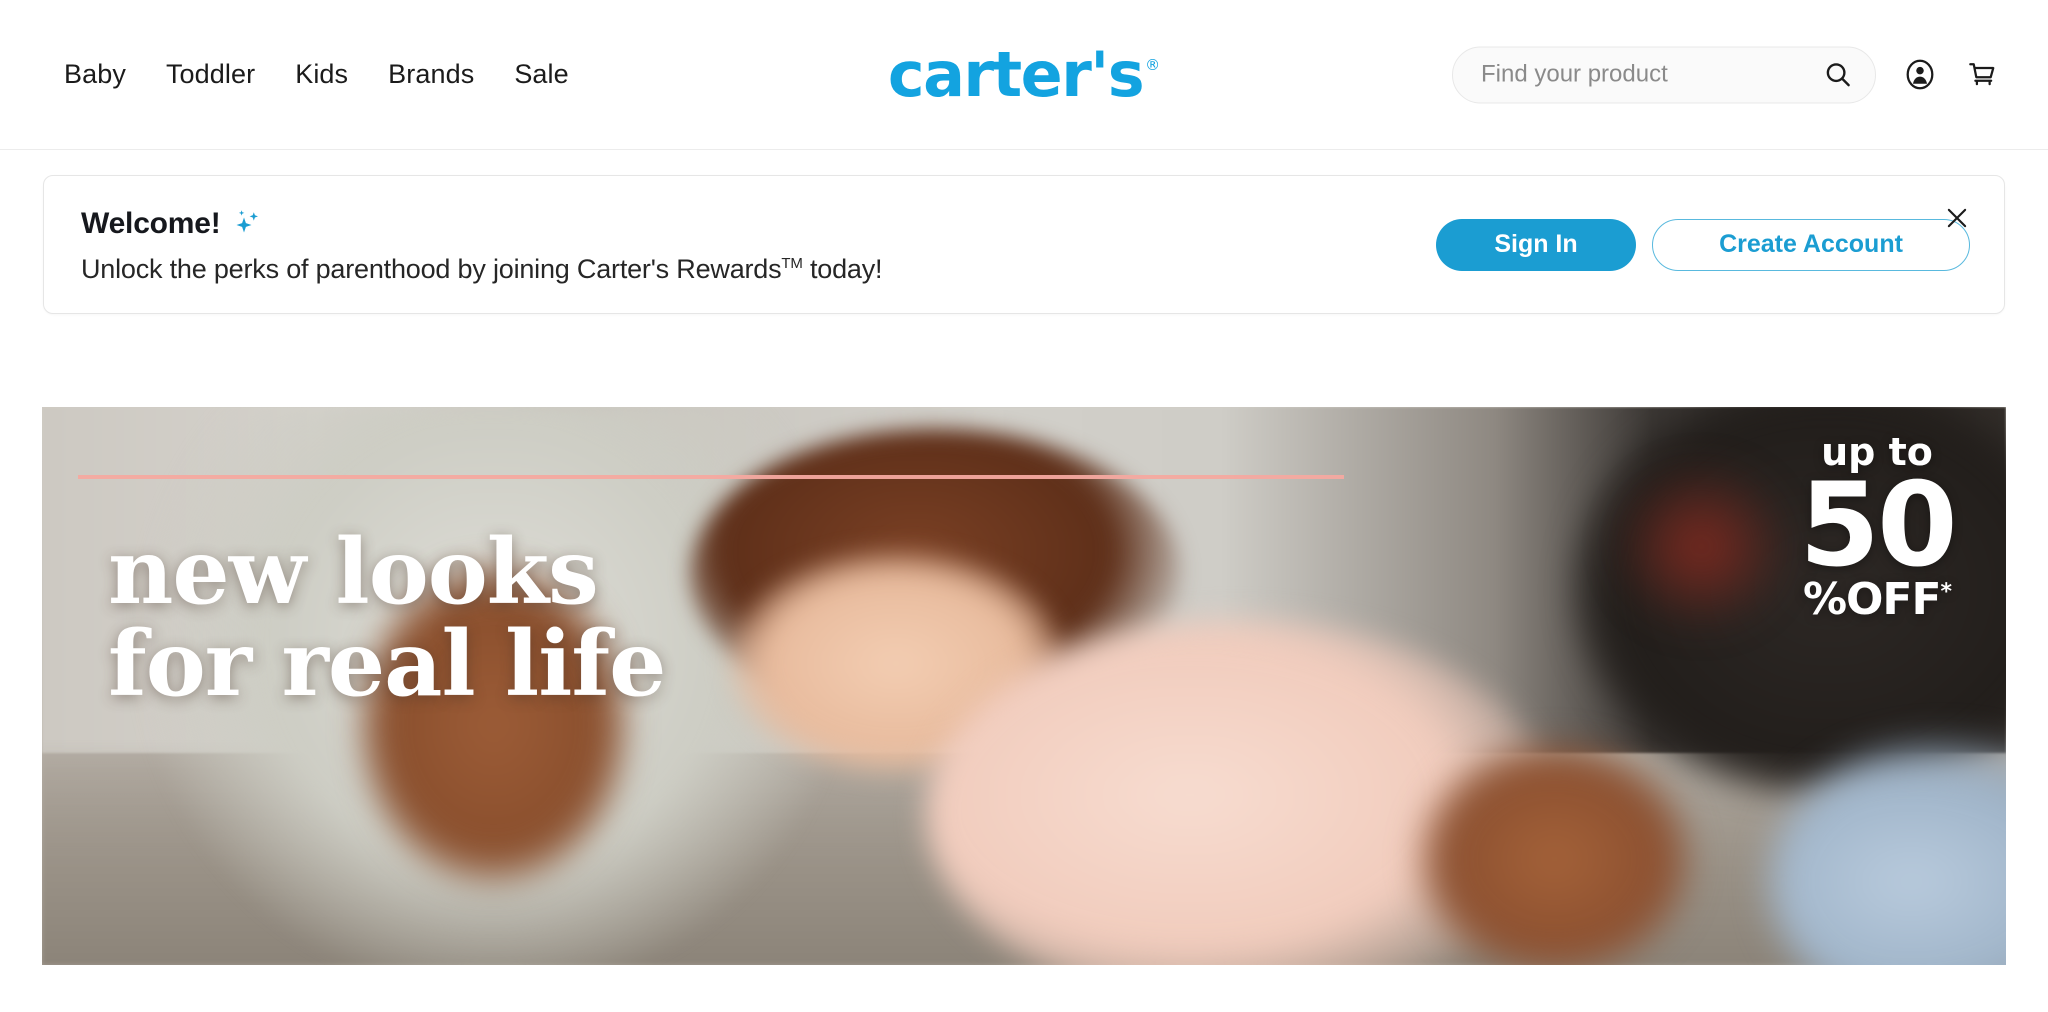  Describe the element at coordinates (1920, 75) in the screenshot. I see `account-icon` at that location.